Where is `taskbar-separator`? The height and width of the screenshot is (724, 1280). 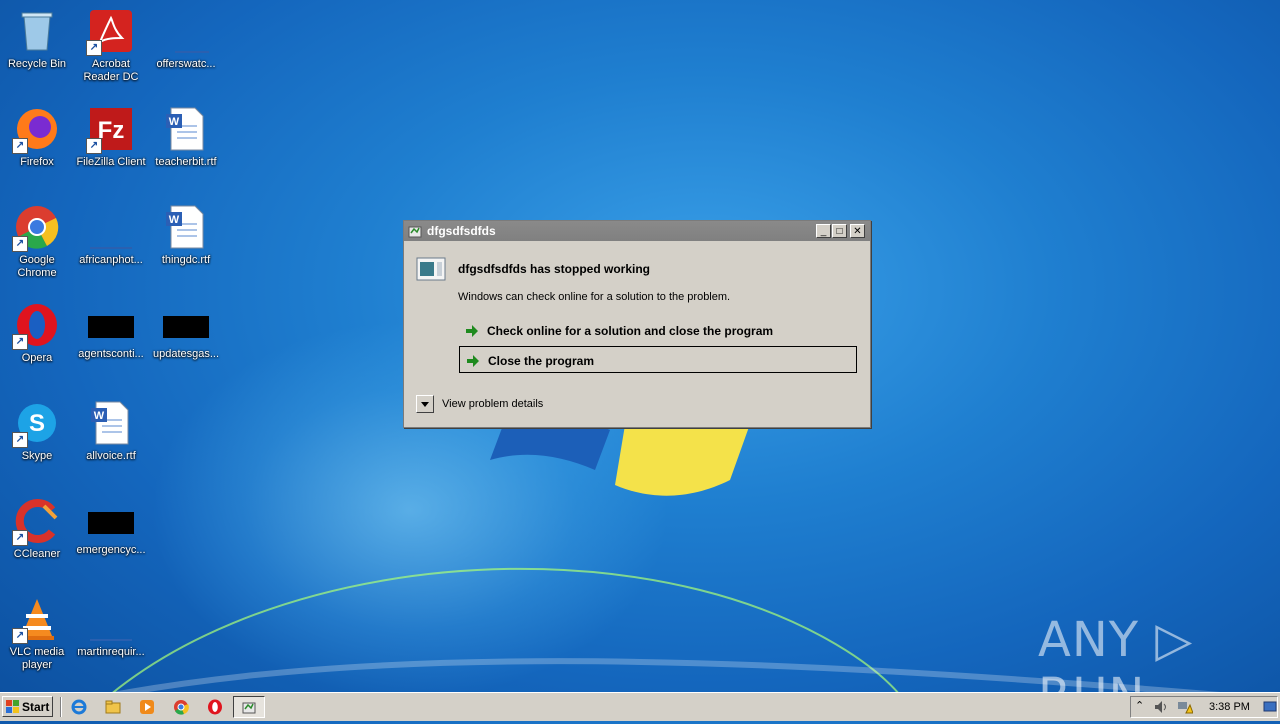 taskbar-separator is located at coordinates (61, 707).